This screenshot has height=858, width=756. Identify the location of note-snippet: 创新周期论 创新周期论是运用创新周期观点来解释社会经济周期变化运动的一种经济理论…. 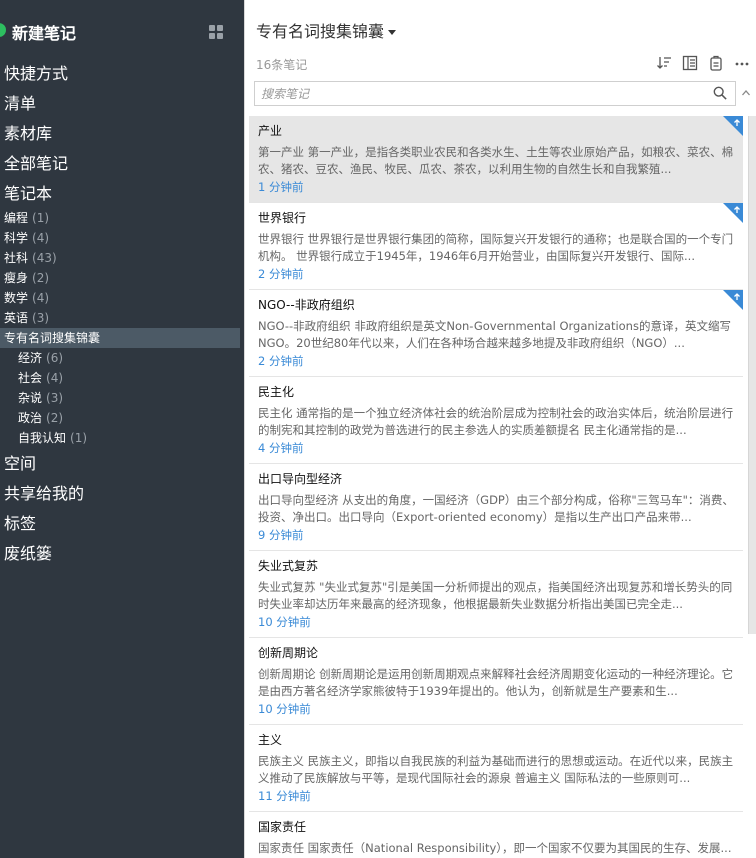
(496, 682).